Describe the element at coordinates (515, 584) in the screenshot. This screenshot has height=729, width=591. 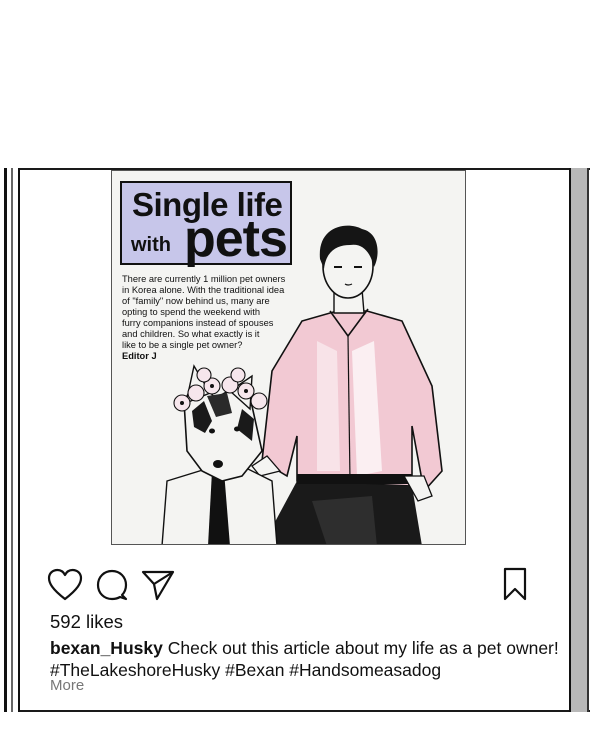
I see `bookmark-icon` at that location.